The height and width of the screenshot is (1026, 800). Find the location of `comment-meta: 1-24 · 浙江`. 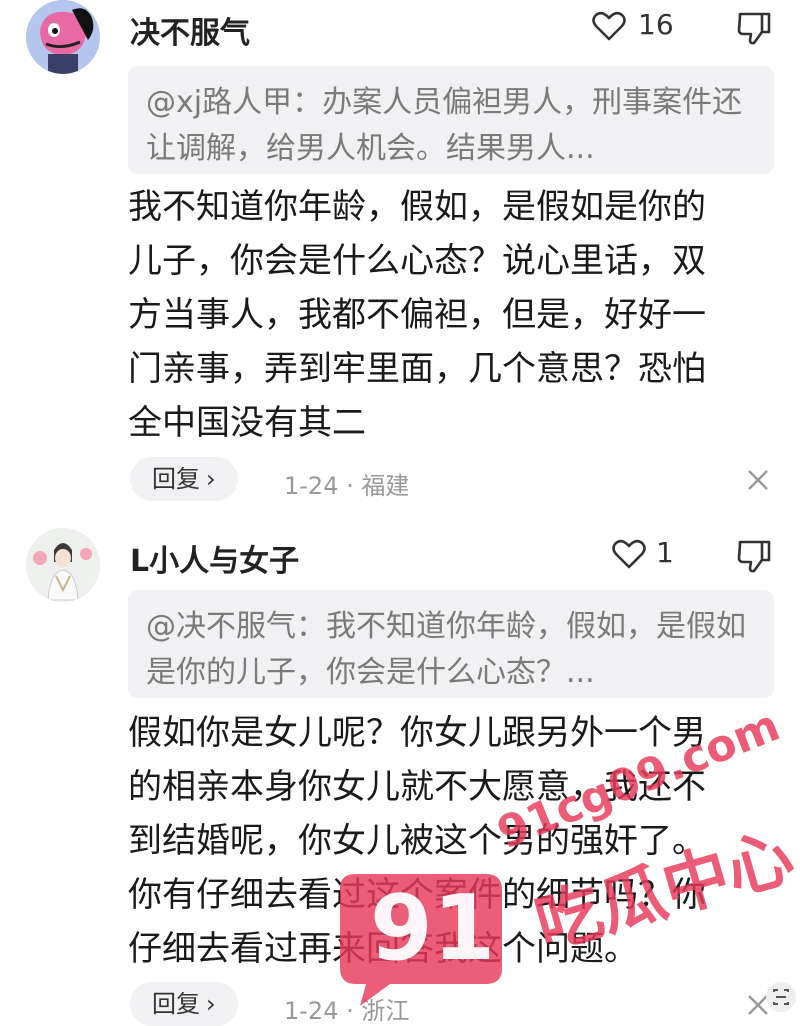

comment-meta: 1-24 · 浙江 is located at coordinates (347, 1011).